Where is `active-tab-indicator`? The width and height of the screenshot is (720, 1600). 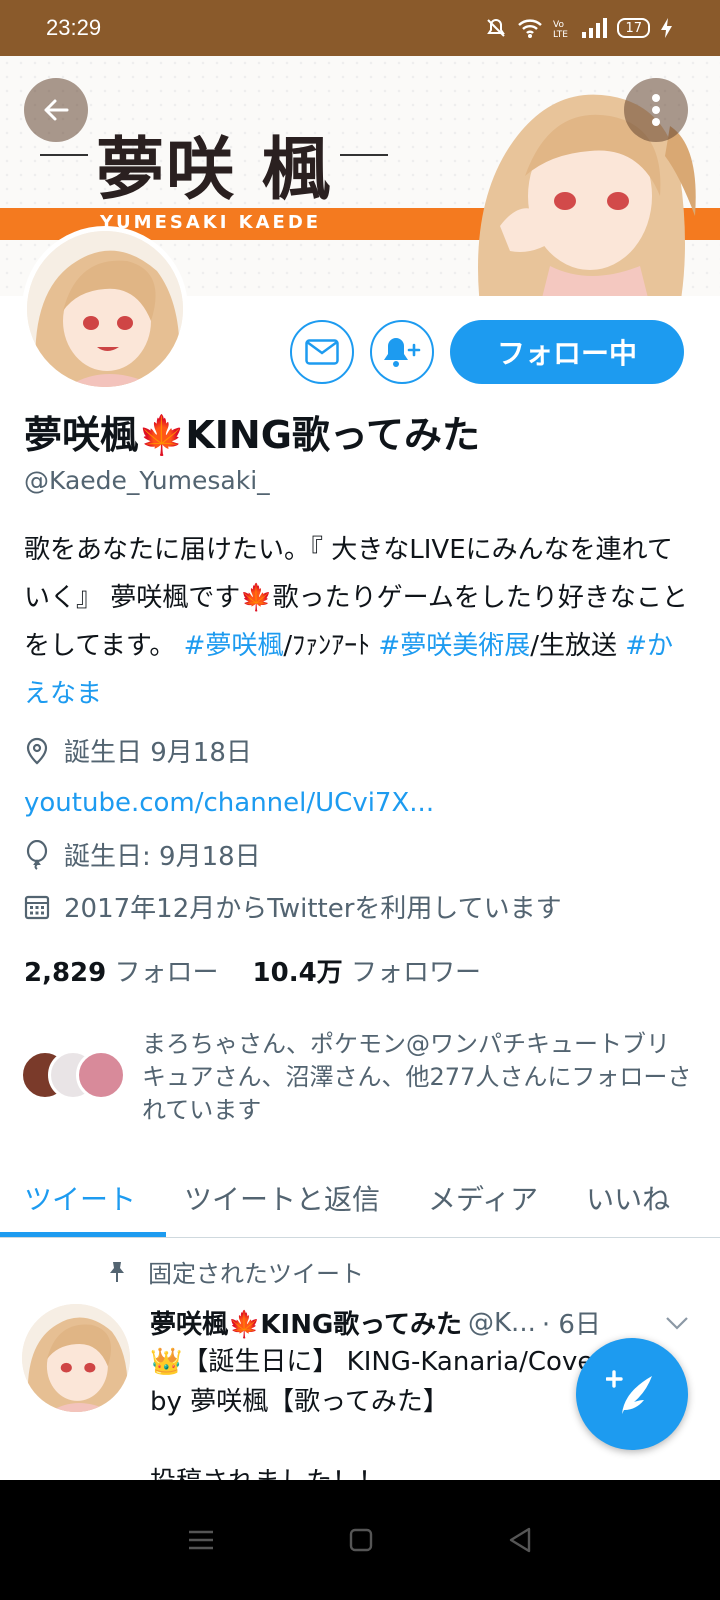
active-tab-indicator is located at coordinates (83, 1234).